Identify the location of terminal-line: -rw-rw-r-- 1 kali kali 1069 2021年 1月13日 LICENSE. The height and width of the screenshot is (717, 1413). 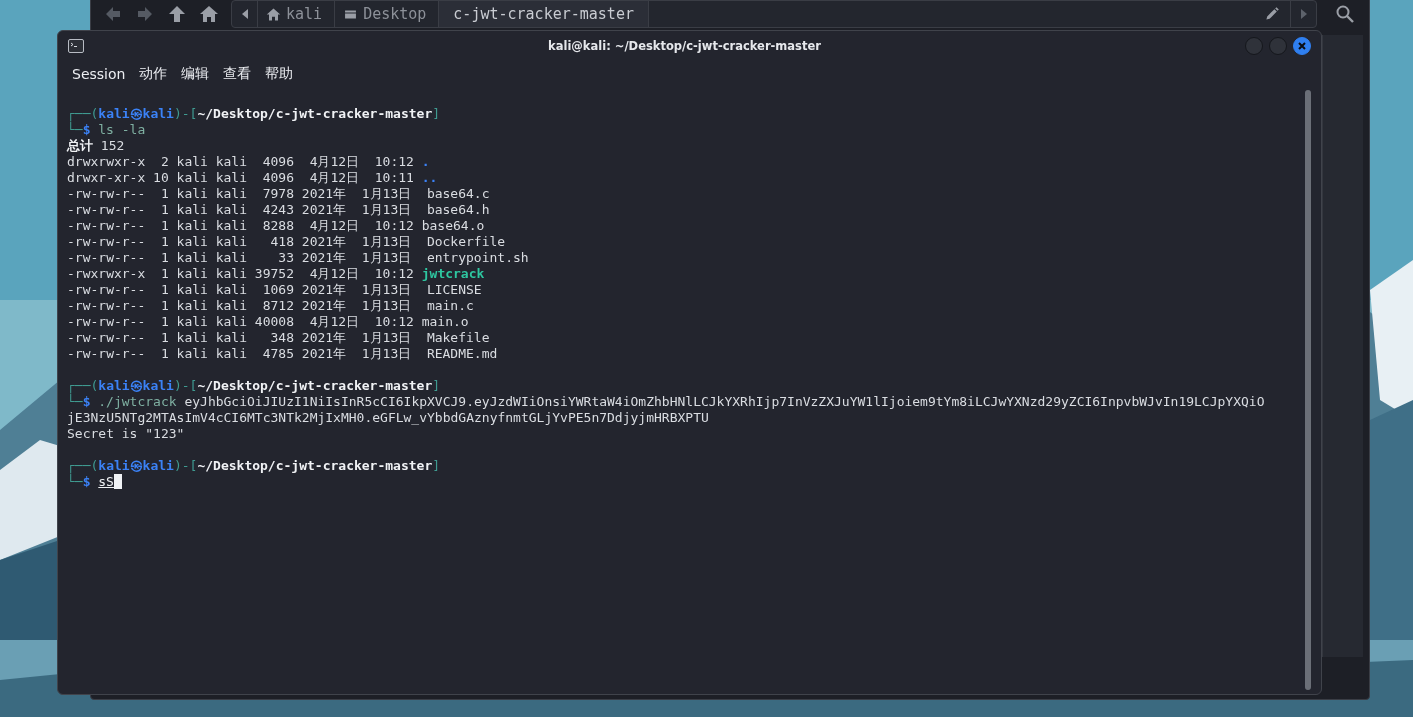
(274, 290).